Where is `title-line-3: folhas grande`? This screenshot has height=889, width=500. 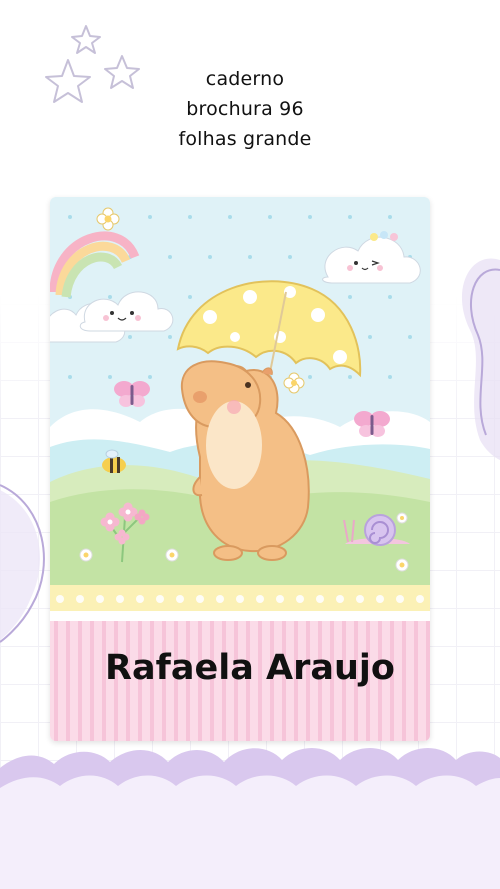
title-line-3: folhas grande is located at coordinates (245, 139).